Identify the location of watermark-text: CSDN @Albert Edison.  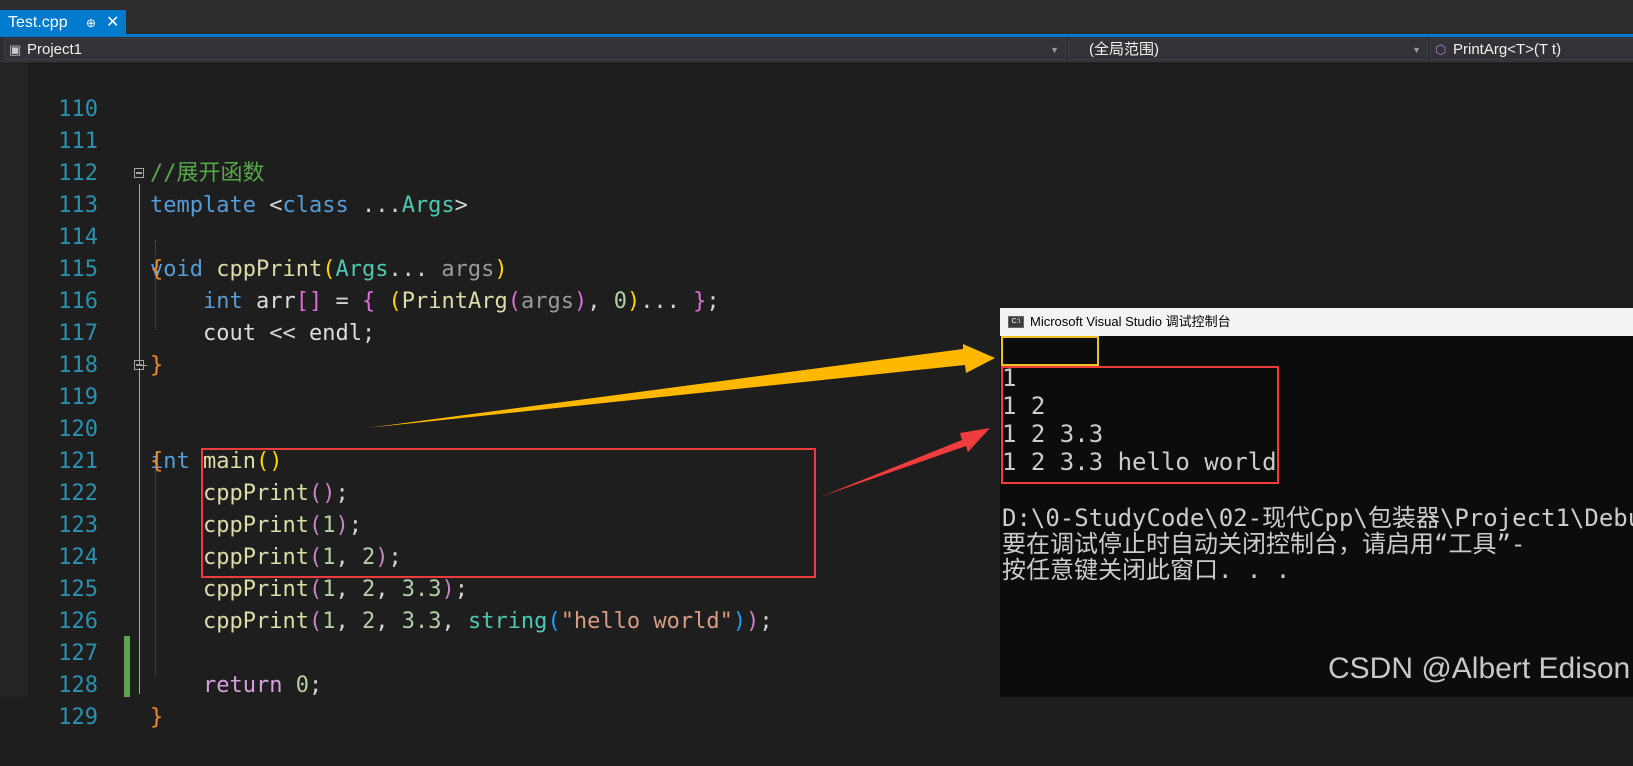
(1479, 668).